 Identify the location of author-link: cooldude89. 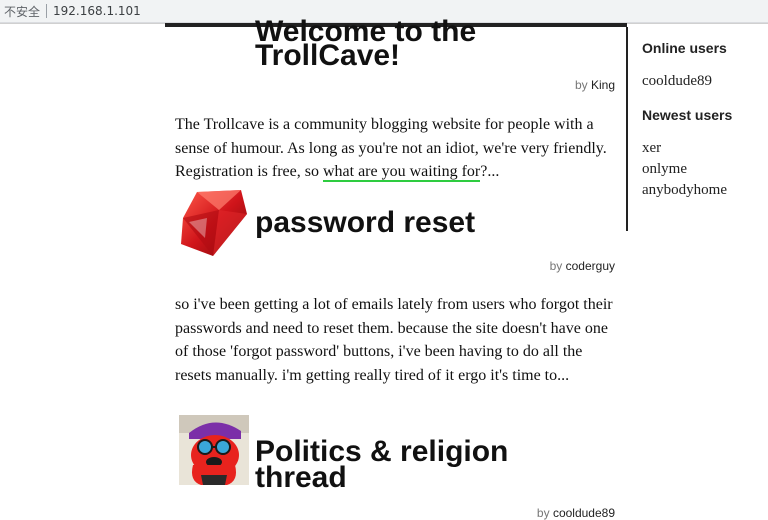
(584, 513).